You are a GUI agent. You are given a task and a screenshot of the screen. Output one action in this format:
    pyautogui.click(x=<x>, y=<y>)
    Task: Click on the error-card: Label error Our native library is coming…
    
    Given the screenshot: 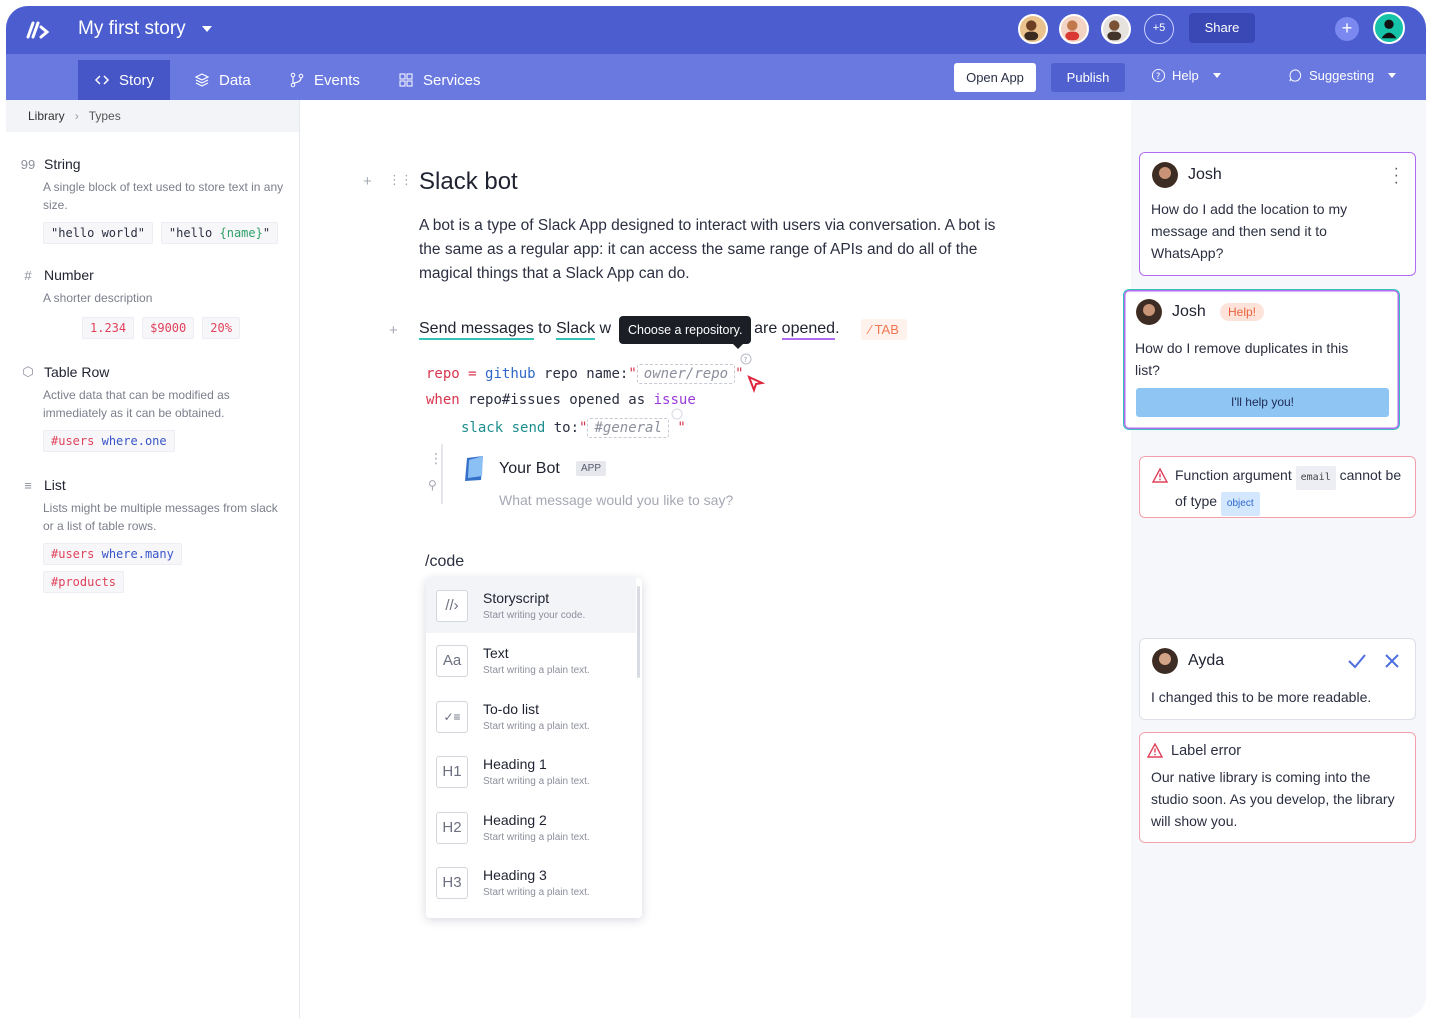 What is the action you would take?
    pyautogui.click(x=1277, y=787)
    